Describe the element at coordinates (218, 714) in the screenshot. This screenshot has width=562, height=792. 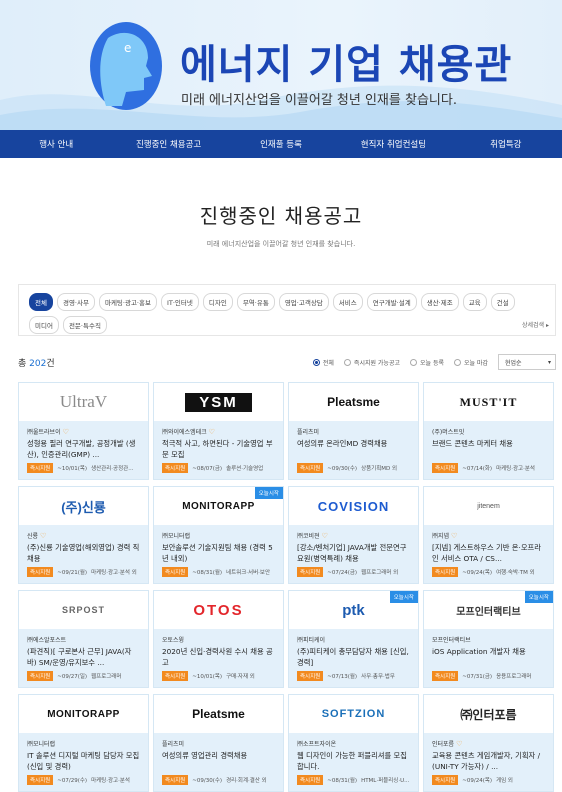
I see `logo-text: Pleatsme` at that location.